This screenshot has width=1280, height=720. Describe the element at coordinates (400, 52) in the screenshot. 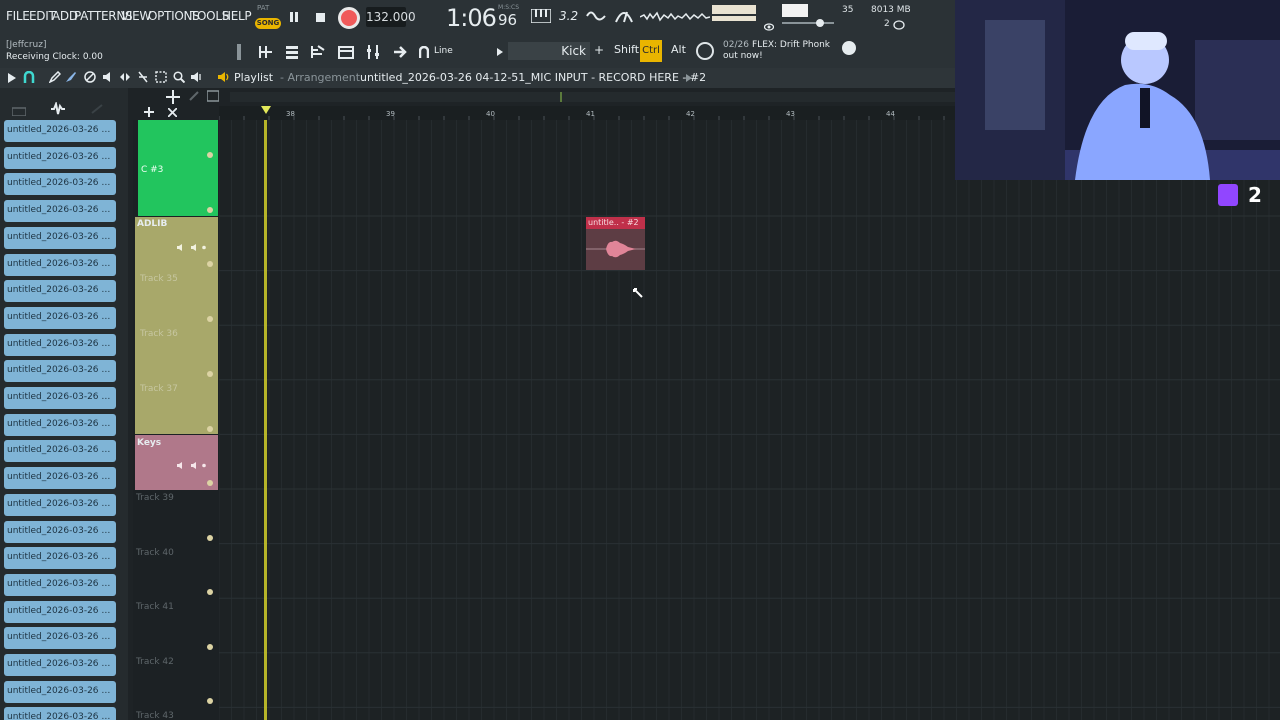

I see `arrow-right-icon` at that location.